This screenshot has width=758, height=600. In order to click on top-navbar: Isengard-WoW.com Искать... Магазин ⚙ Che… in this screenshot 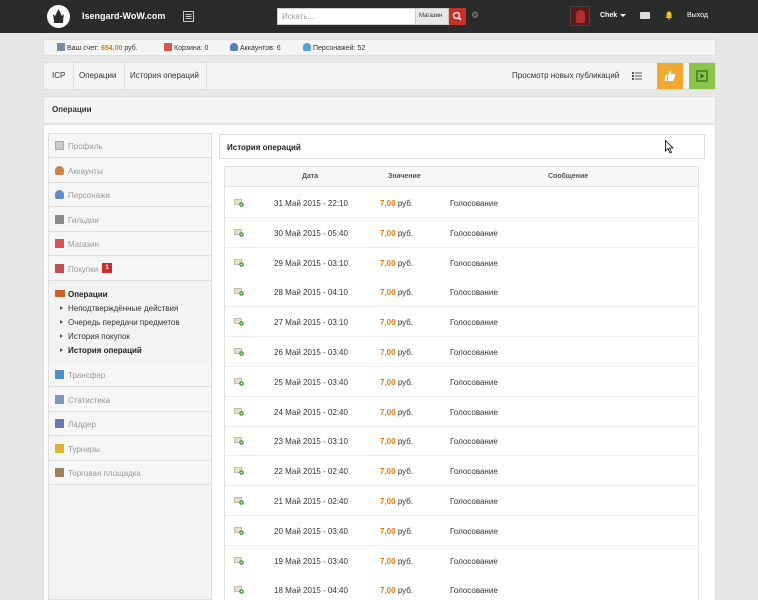, I will do `click(379, 16)`.